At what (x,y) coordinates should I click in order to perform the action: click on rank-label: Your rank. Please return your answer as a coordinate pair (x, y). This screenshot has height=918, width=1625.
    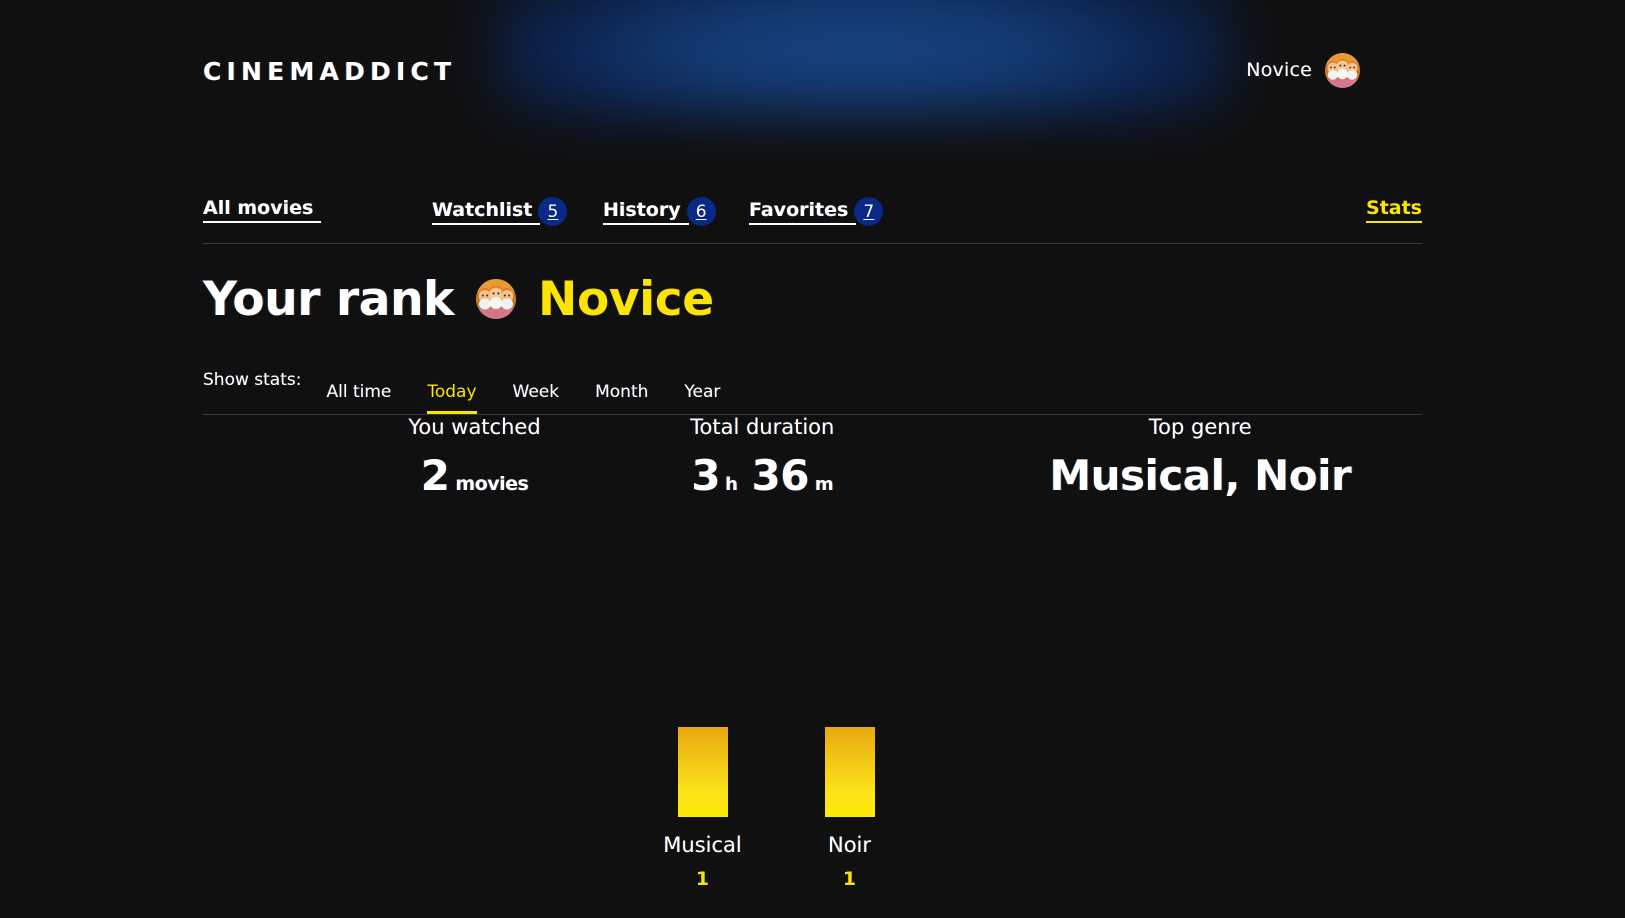
    Looking at the image, I should click on (329, 299).